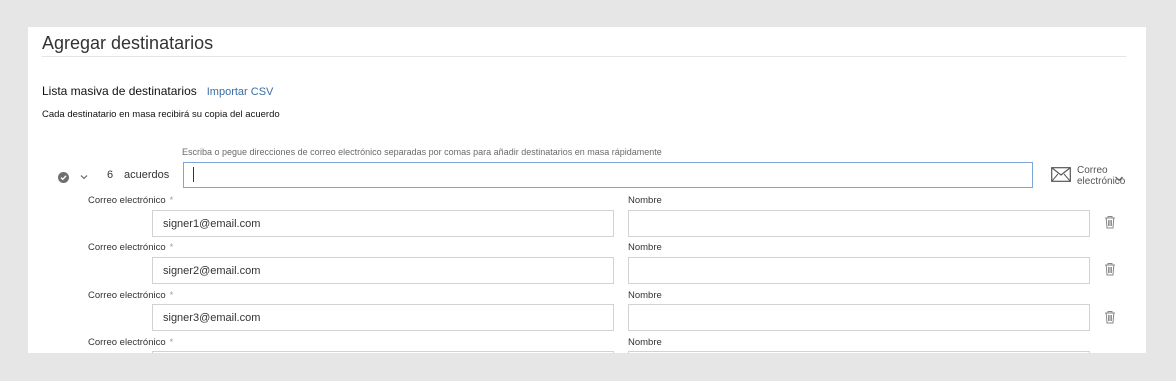 The width and height of the screenshot is (1176, 381). I want to click on agreement-count: 6, so click(110, 175).